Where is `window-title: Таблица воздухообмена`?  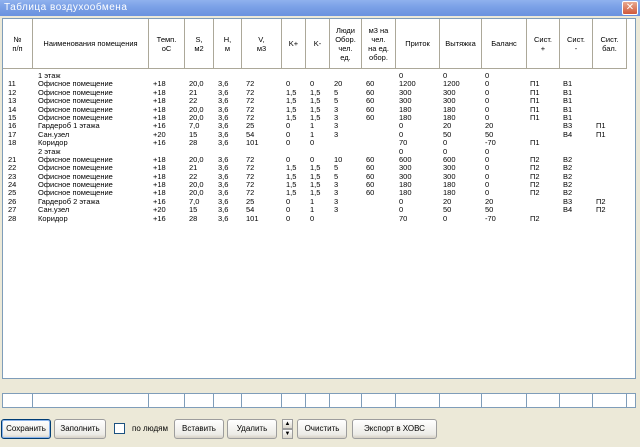
window-title: Таблица воздухообмена is located at coordinates (66, 7).